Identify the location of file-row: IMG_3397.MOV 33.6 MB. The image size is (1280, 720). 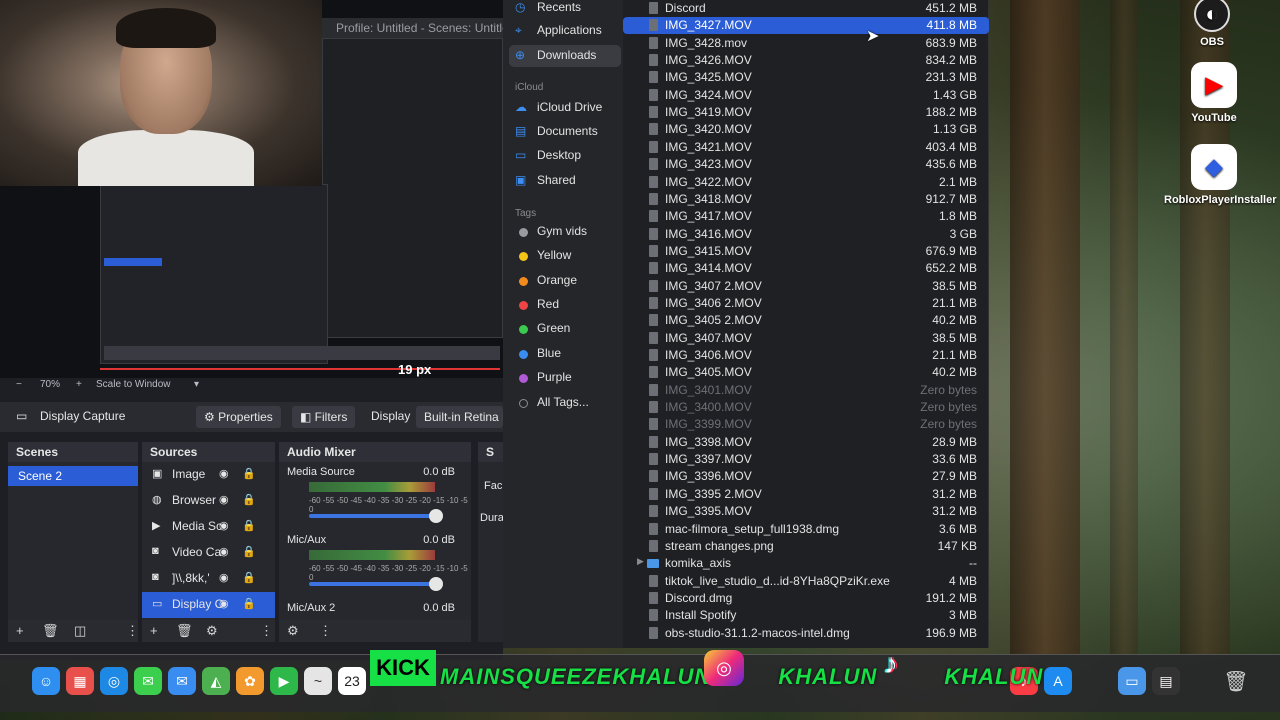
(806, 459).